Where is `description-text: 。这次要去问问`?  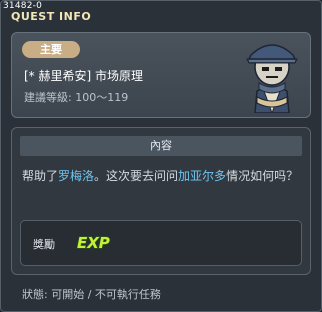
description-text: 。这次要去问问 is located at coordinates (136, 176).